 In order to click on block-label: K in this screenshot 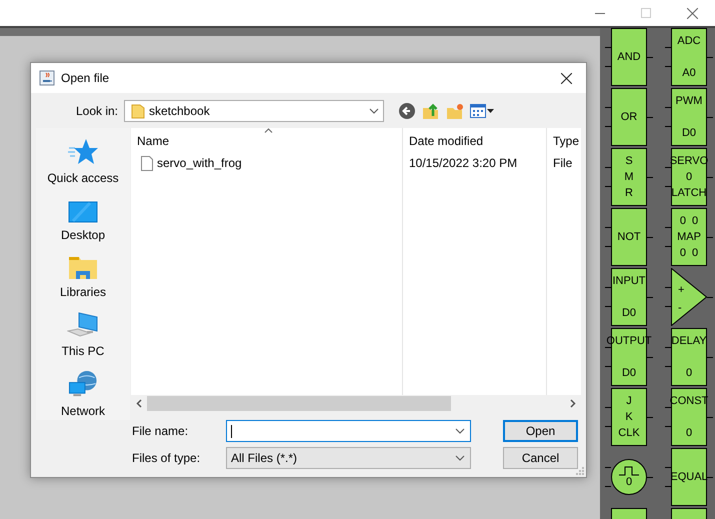, I will do `click(629, 417)`.